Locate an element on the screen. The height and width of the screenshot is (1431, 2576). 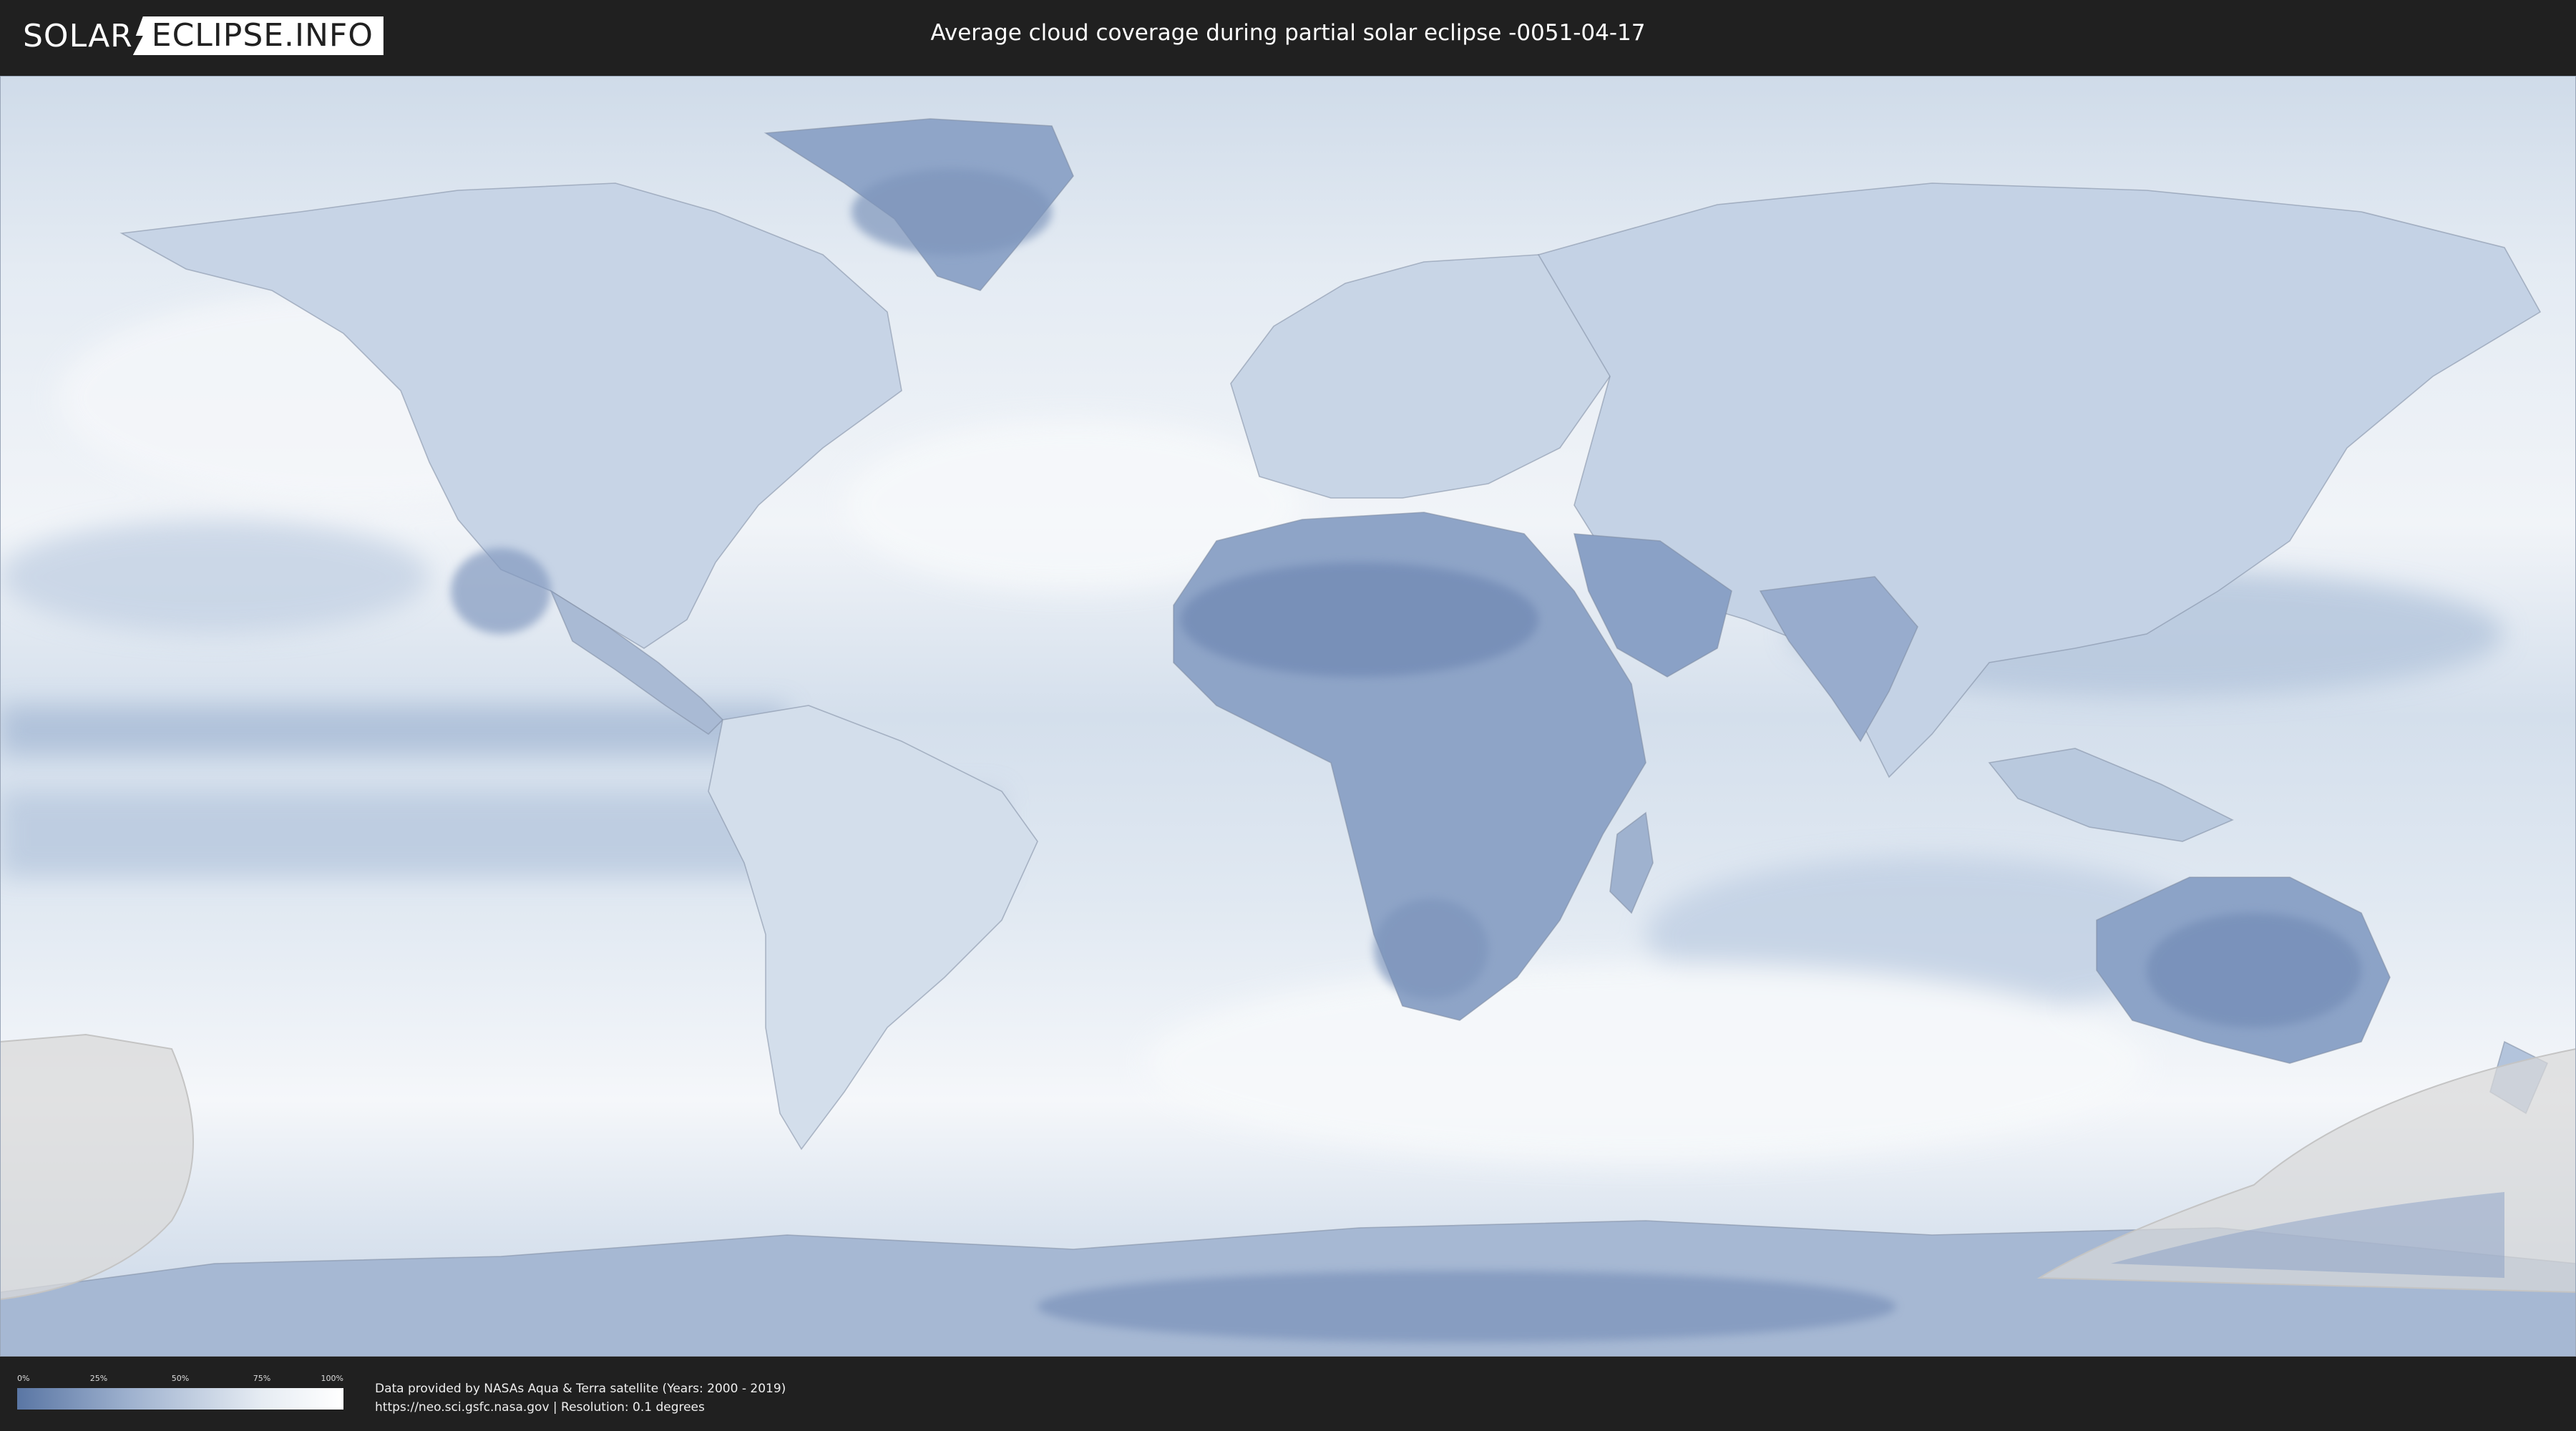
legend-gradient-bar is located at coordinates (180, 1399).